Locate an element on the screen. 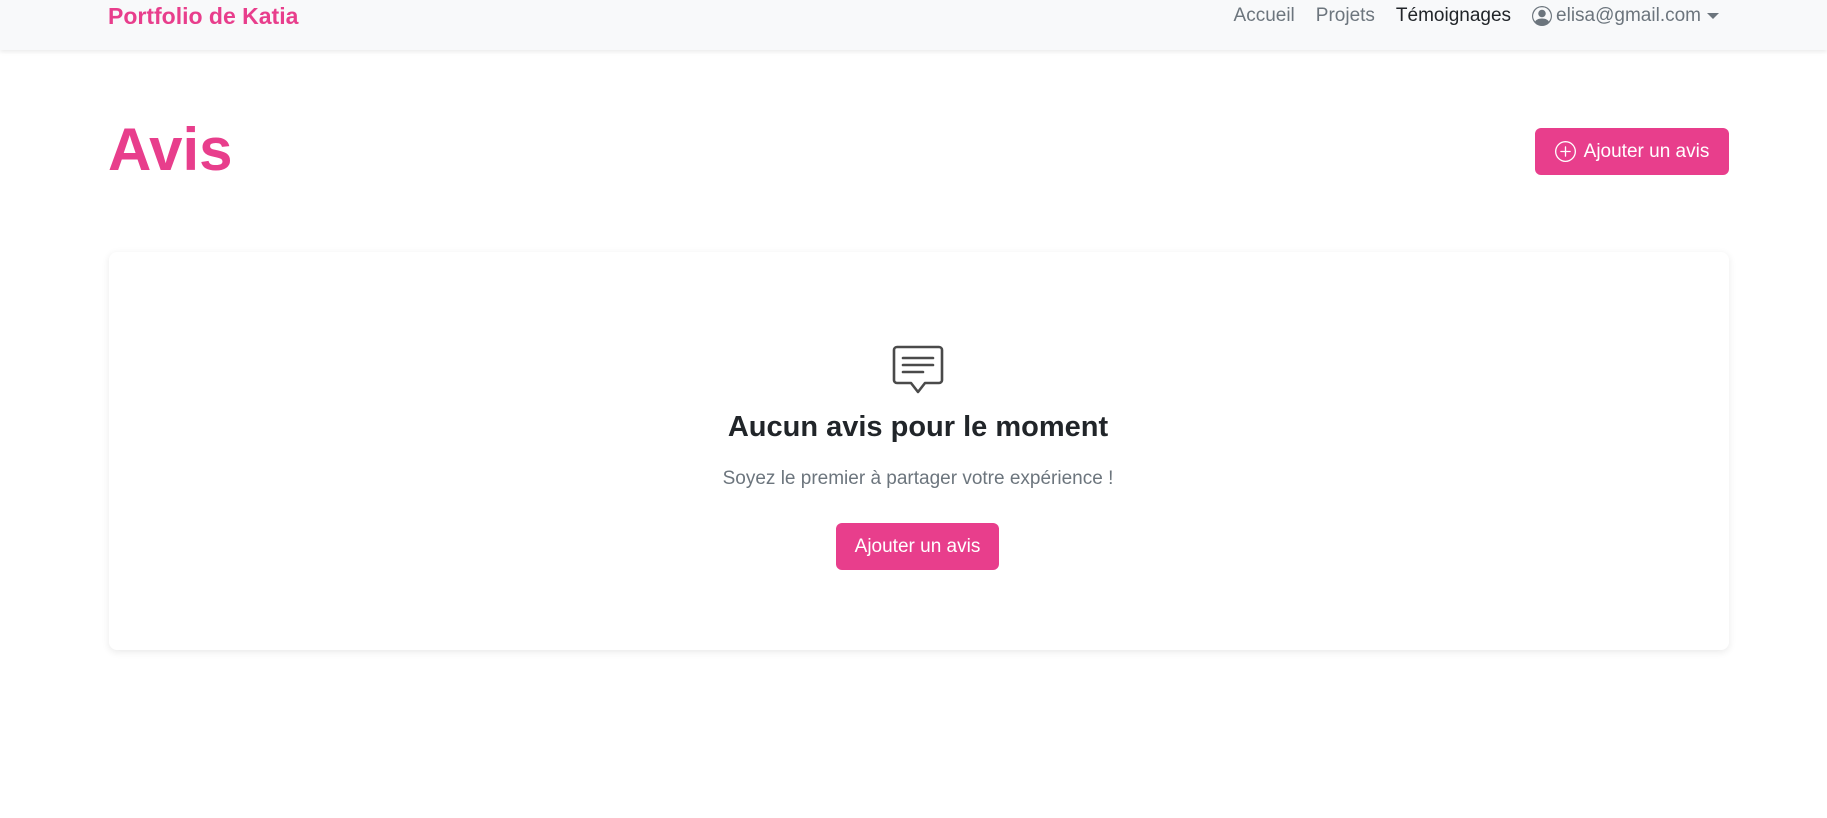 Image resolution: width=1827 pixels, height=818 pixels. empty-state-title: Aucun avis pour le moment is located at coordinates (918, 427).